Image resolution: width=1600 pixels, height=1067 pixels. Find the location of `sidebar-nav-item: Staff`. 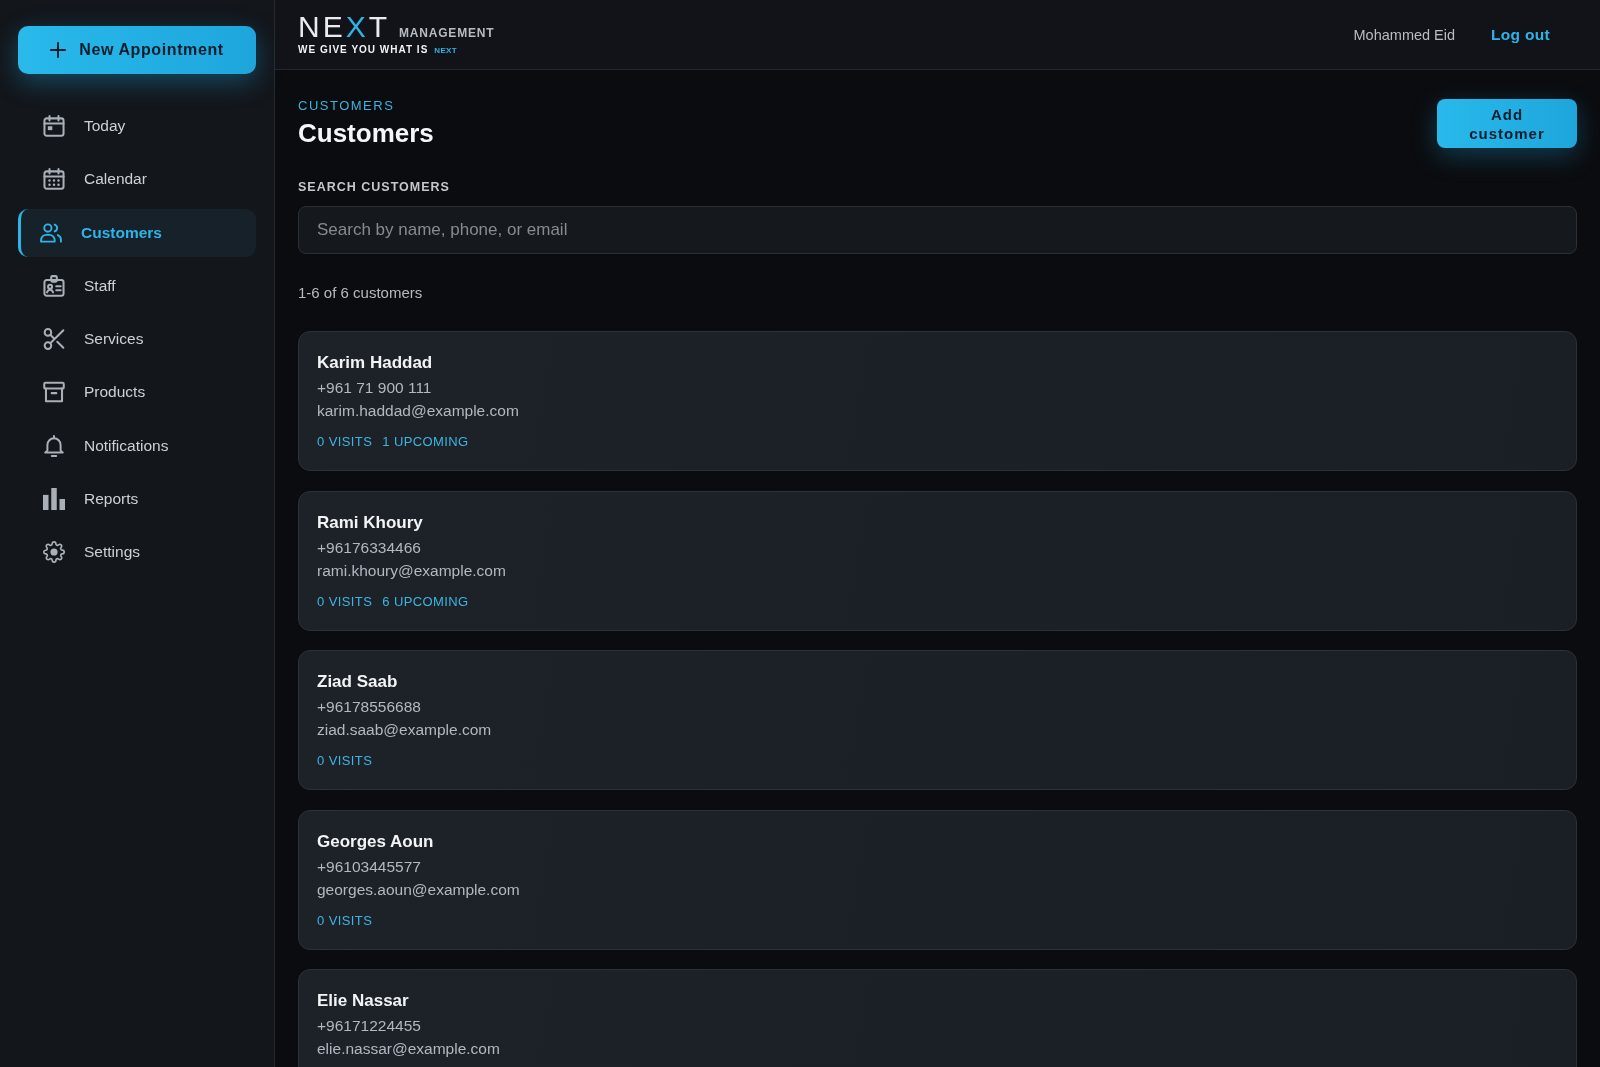

sidebar-nav-item: Staff is located at coordinates (137, 285).